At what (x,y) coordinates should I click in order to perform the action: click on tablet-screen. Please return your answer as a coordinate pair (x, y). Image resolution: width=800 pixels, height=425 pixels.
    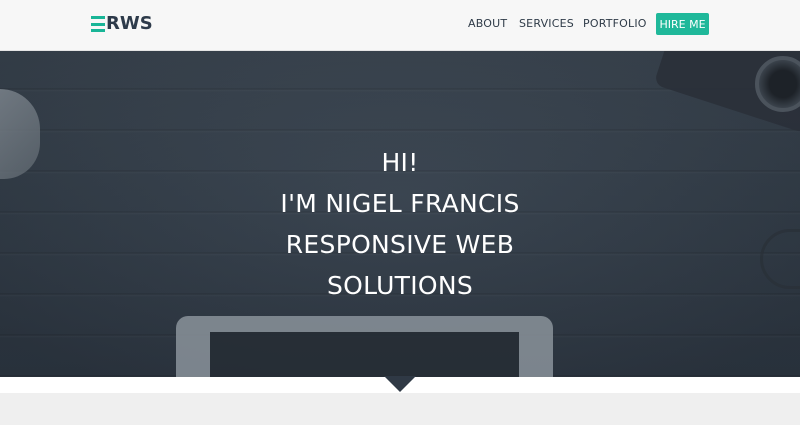
    Looking at the image, I should click on (364, 354).